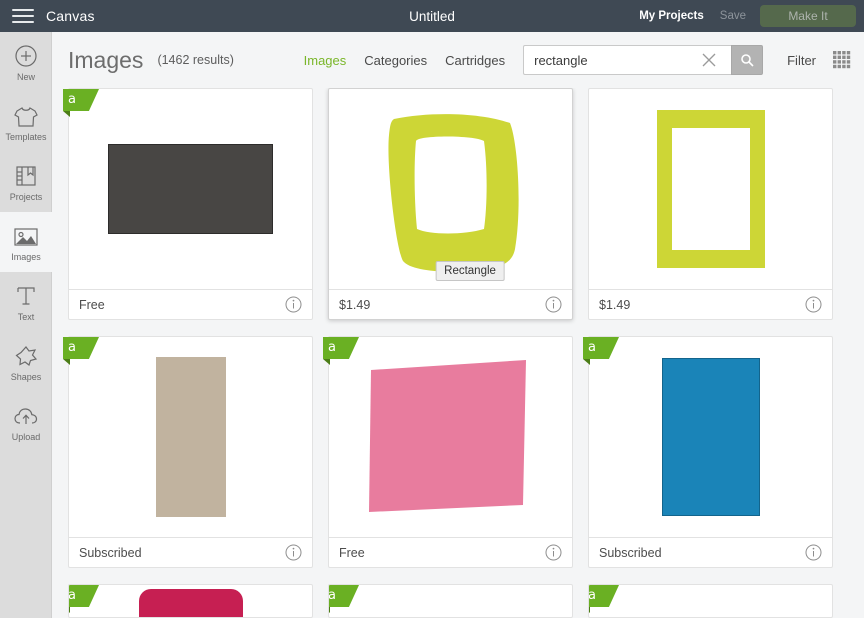 The height and width of the screenshot is (618, 864). I want to click on sidebar-item-label: Images, so click(26, 257).